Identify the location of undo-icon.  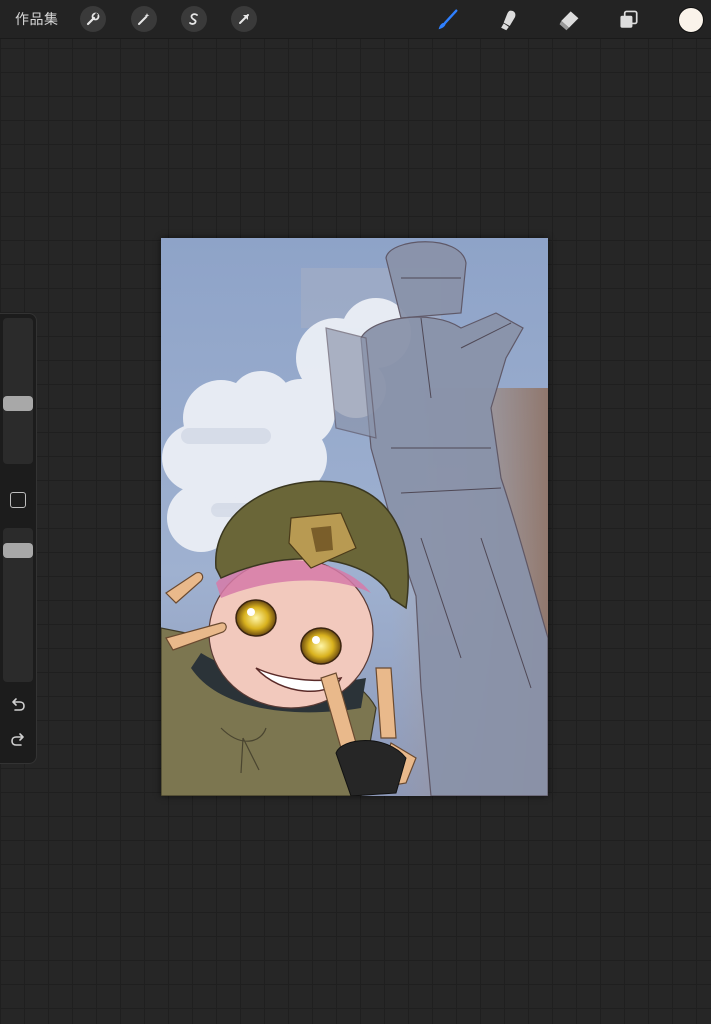
(18, 705).